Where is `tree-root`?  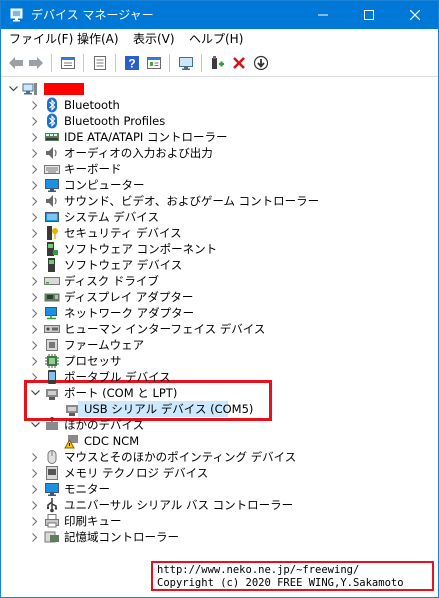 tree-root is located at coordinates (46, 89).